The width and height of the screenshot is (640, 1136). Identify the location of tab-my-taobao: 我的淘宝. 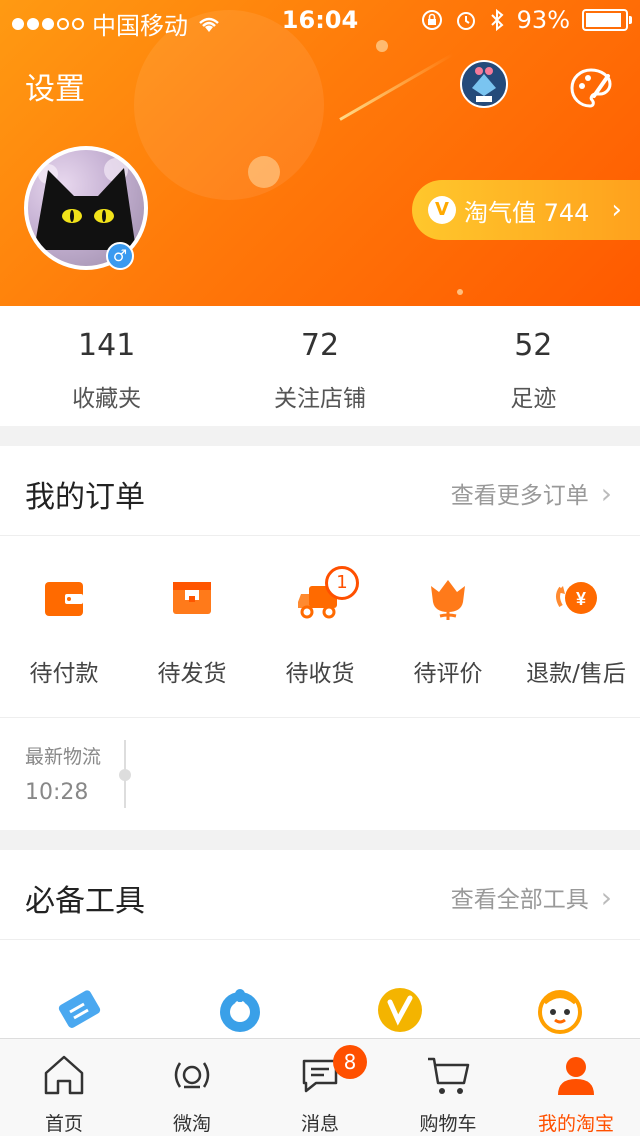
(576, 1087).